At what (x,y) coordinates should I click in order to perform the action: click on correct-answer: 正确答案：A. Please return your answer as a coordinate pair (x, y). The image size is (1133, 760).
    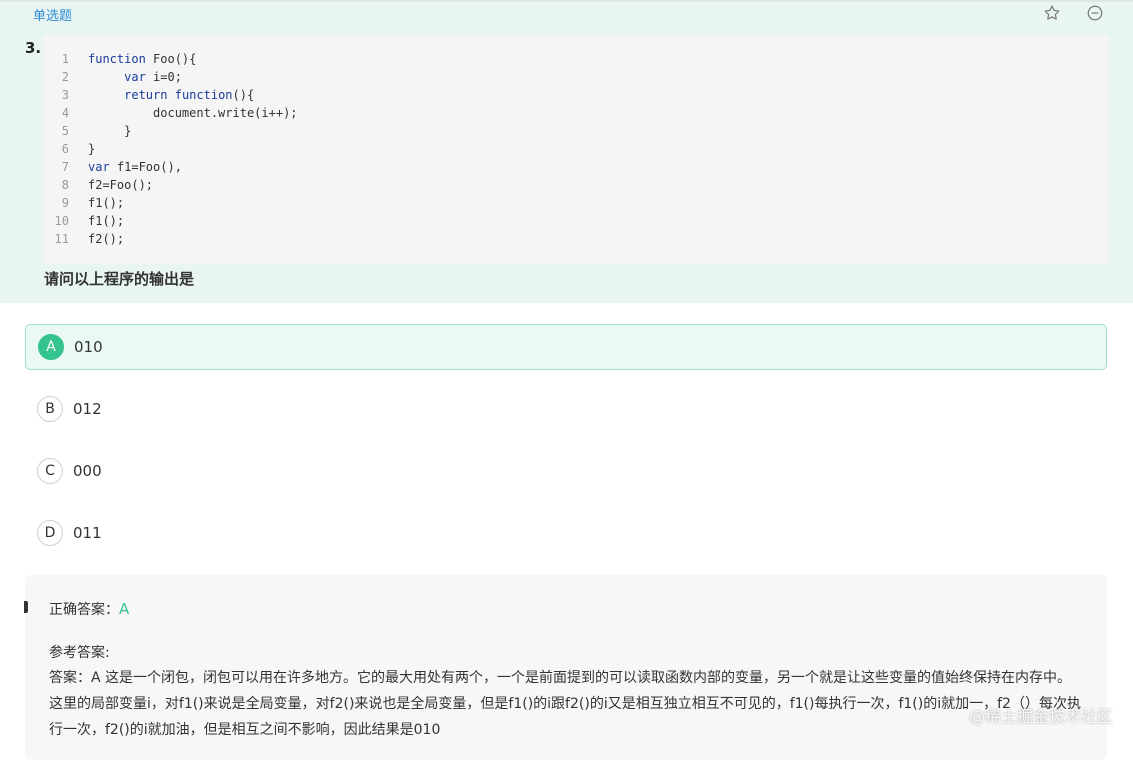
    Looking at the image, I should click on (89, 609).